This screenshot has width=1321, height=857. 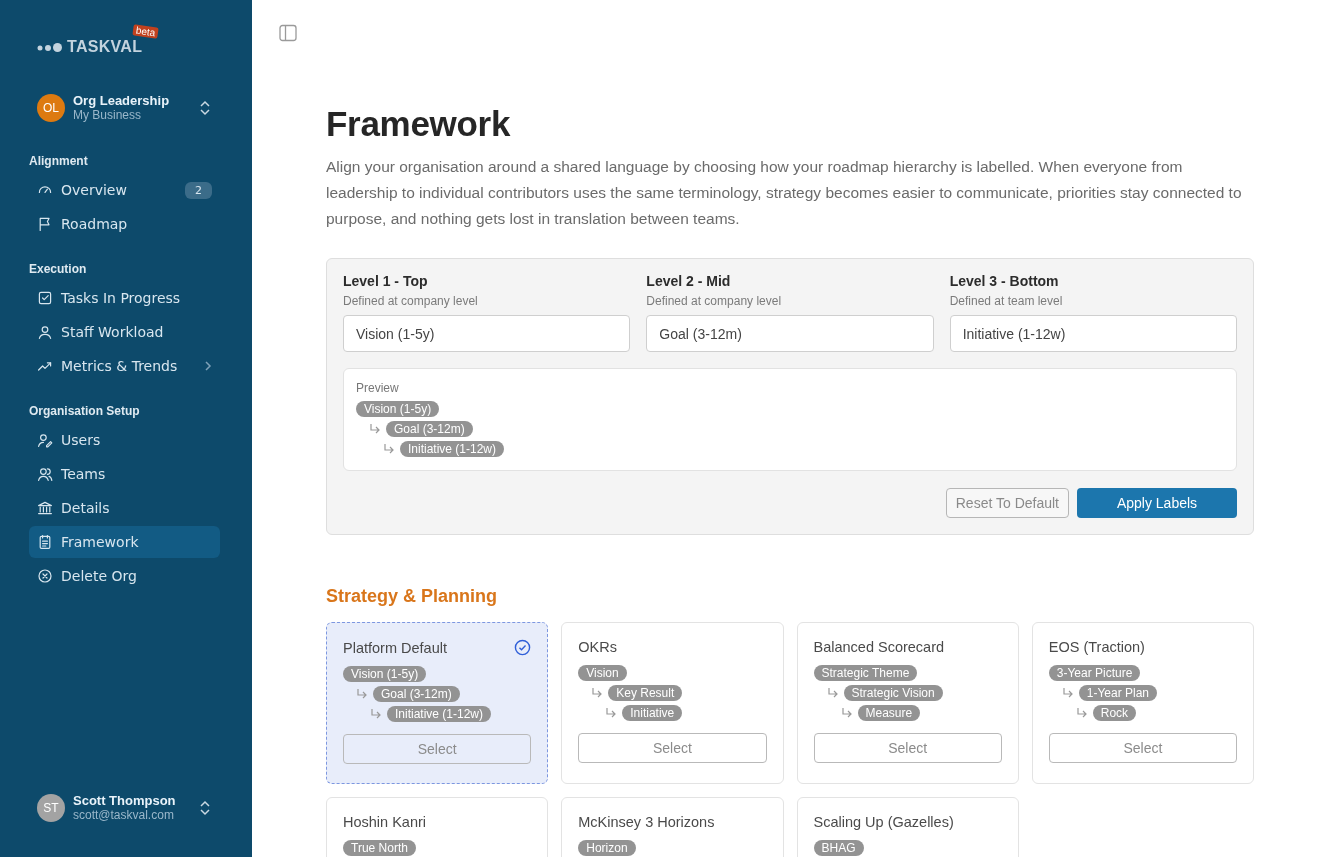 What do you see at coordinates (645, 693) in the screenshot?
I see `level-tag: Key Result` at bounding box center [645, 693].